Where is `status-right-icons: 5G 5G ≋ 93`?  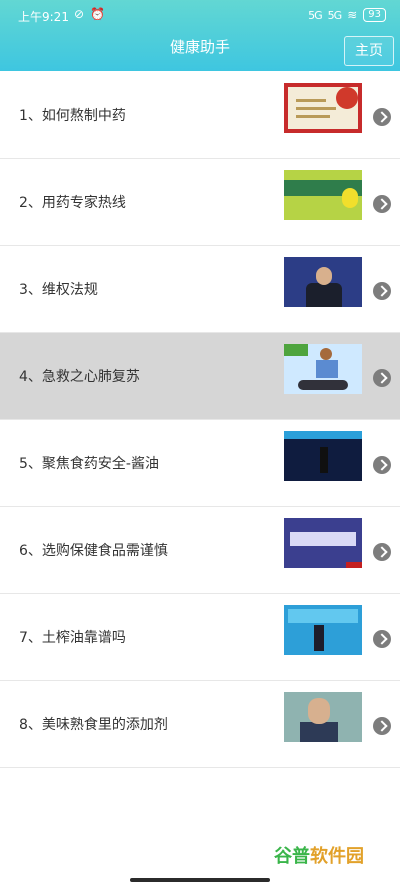
status-right-icons: 5G 5G ≋ 93 is located at coordinates (347, 15).